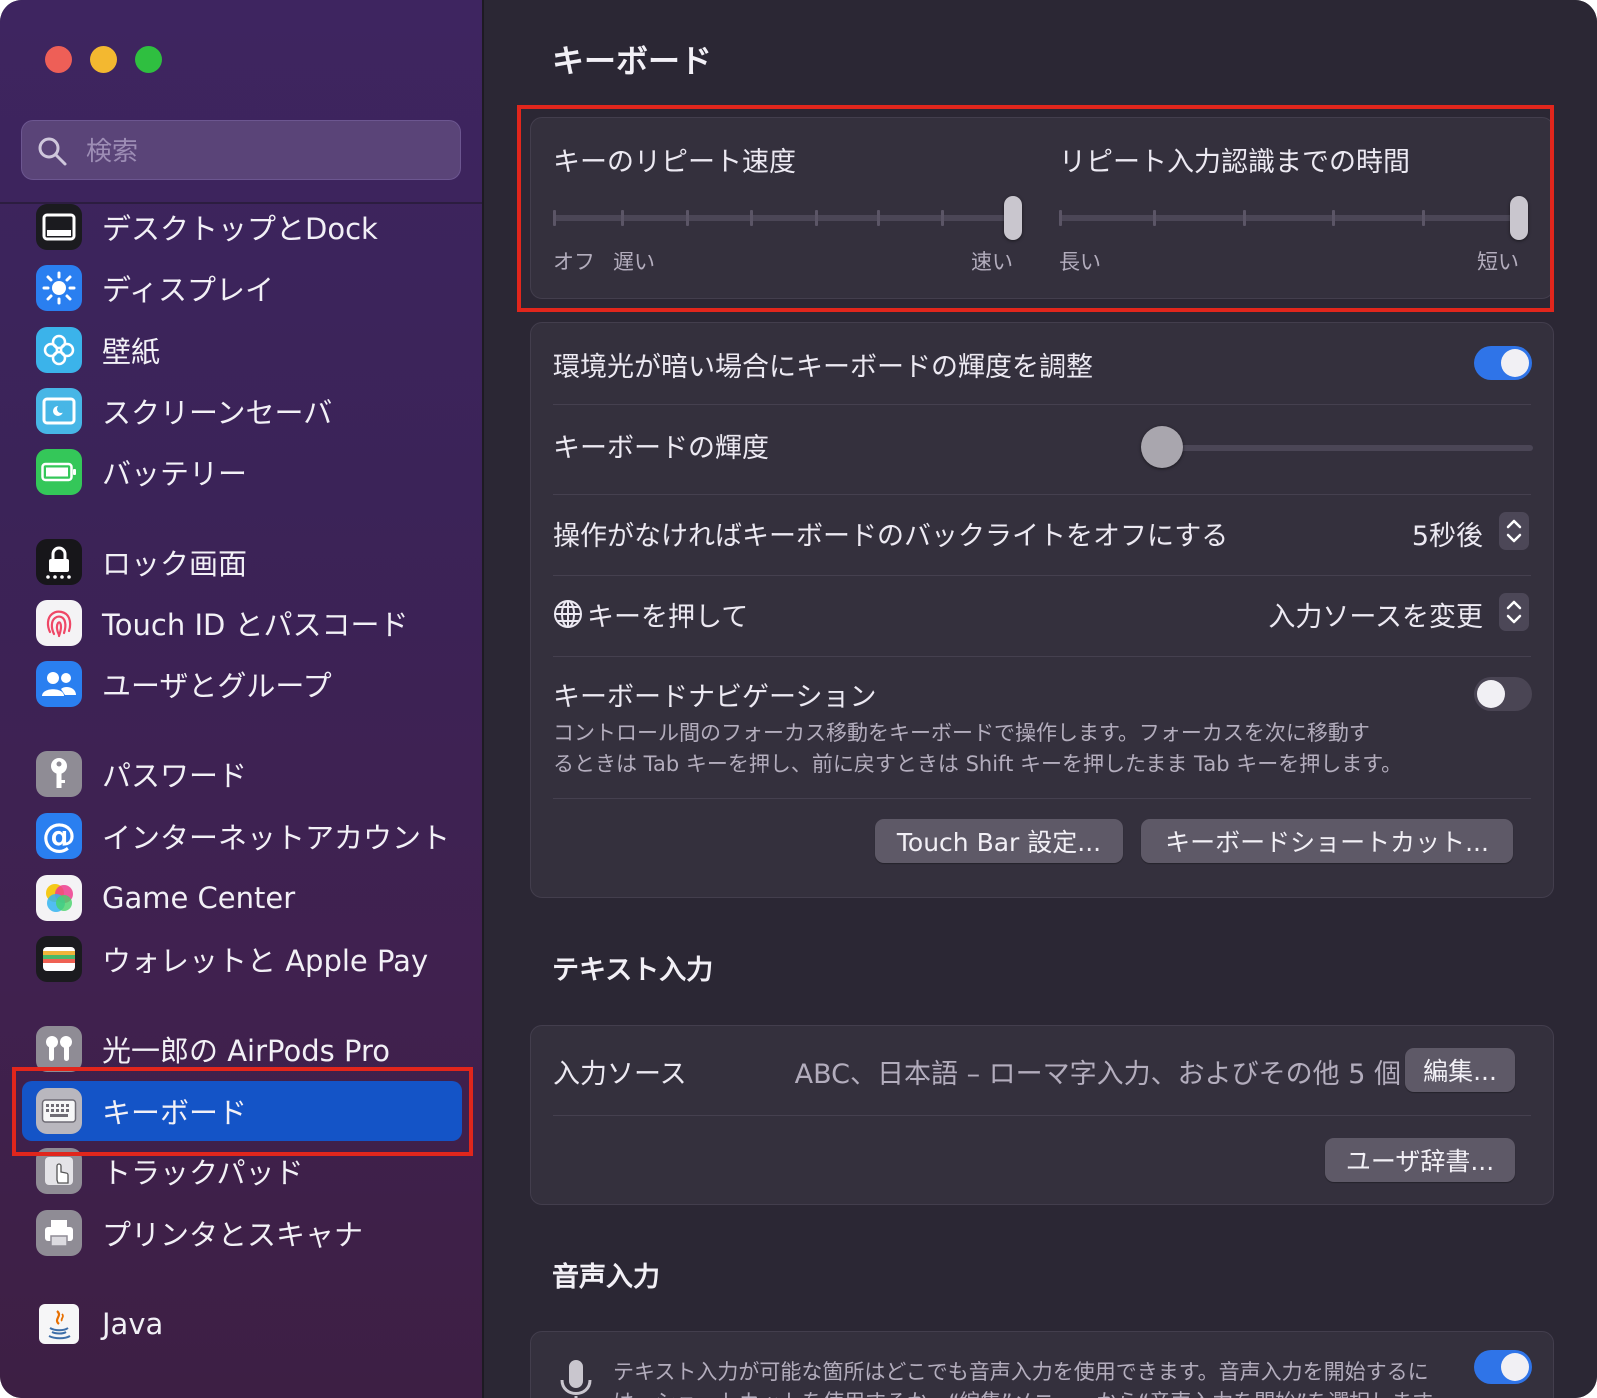  What do you see at coordinates (620, 1074) in the screenshot?
I see `input-sources-label: 入力ソース` at bounding box center [620, 1074].